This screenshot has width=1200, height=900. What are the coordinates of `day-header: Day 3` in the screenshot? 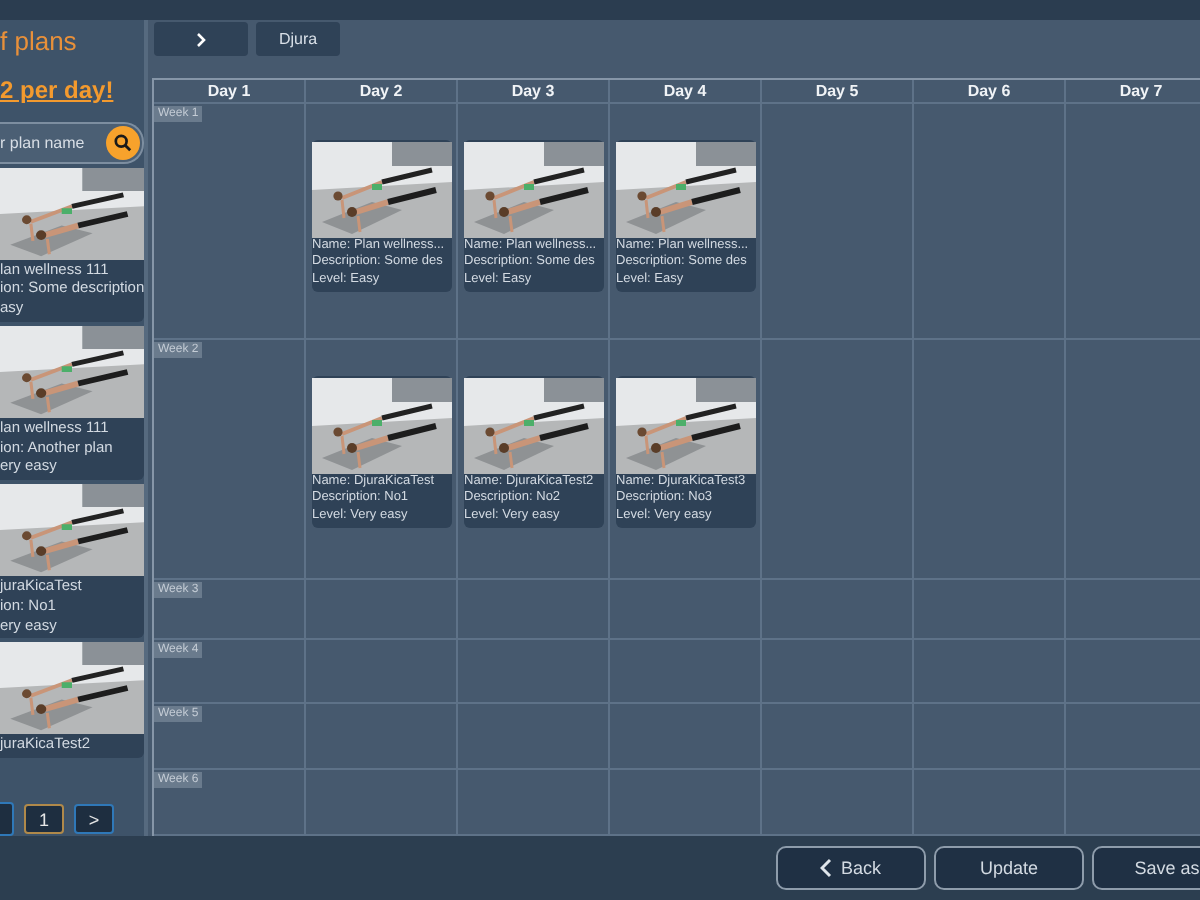 It's located at (534, 92).